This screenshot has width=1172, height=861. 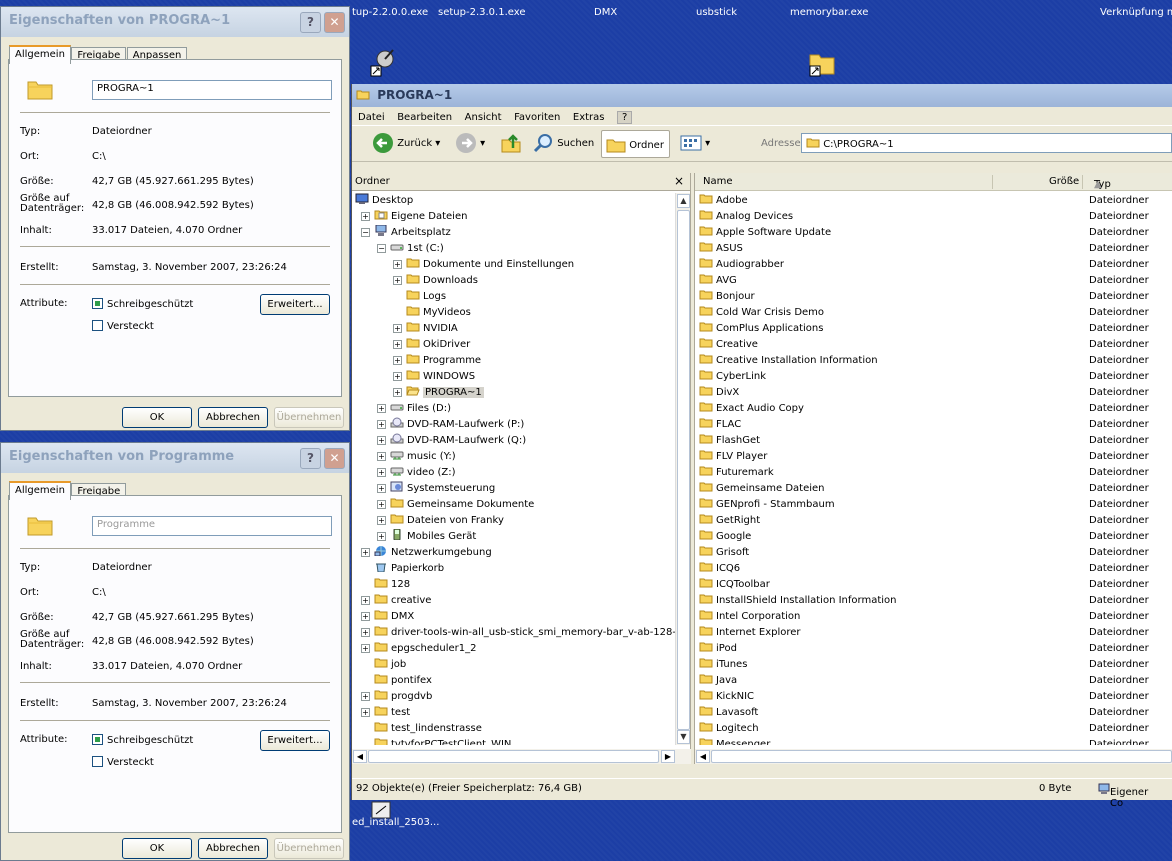 I want to click on tree-item: + Mobiles Gerät, so click(x=426, y=537).